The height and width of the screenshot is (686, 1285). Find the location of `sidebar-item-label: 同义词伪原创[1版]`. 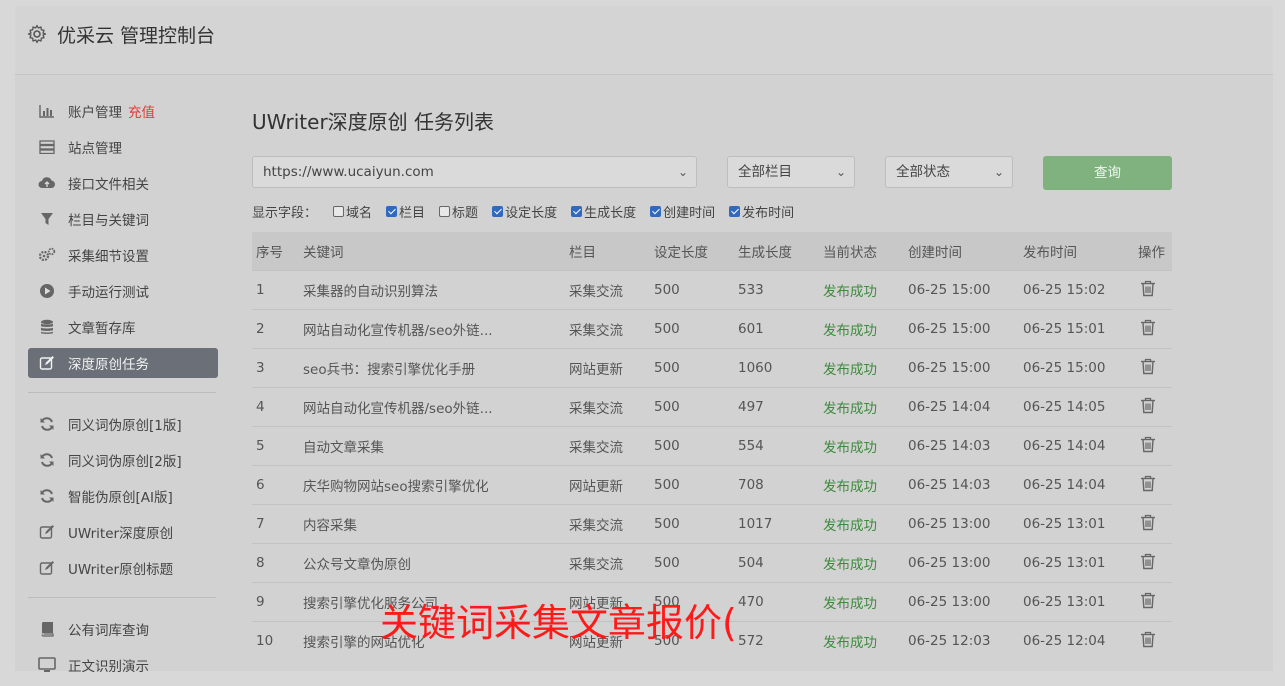

sidebar-item-label: 同义词伪原创[1版] is located at coordinates (125, 426).